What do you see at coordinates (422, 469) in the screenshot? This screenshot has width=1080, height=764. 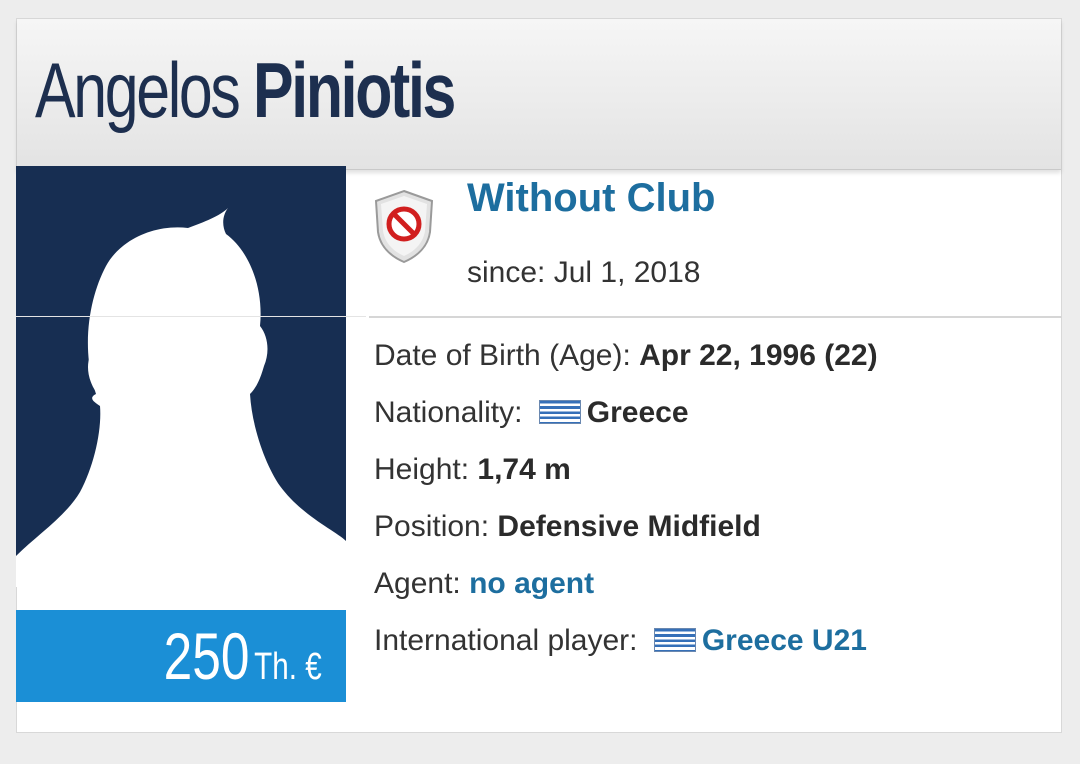 I see `height-label: Height:` at bounding box center [422, 469].